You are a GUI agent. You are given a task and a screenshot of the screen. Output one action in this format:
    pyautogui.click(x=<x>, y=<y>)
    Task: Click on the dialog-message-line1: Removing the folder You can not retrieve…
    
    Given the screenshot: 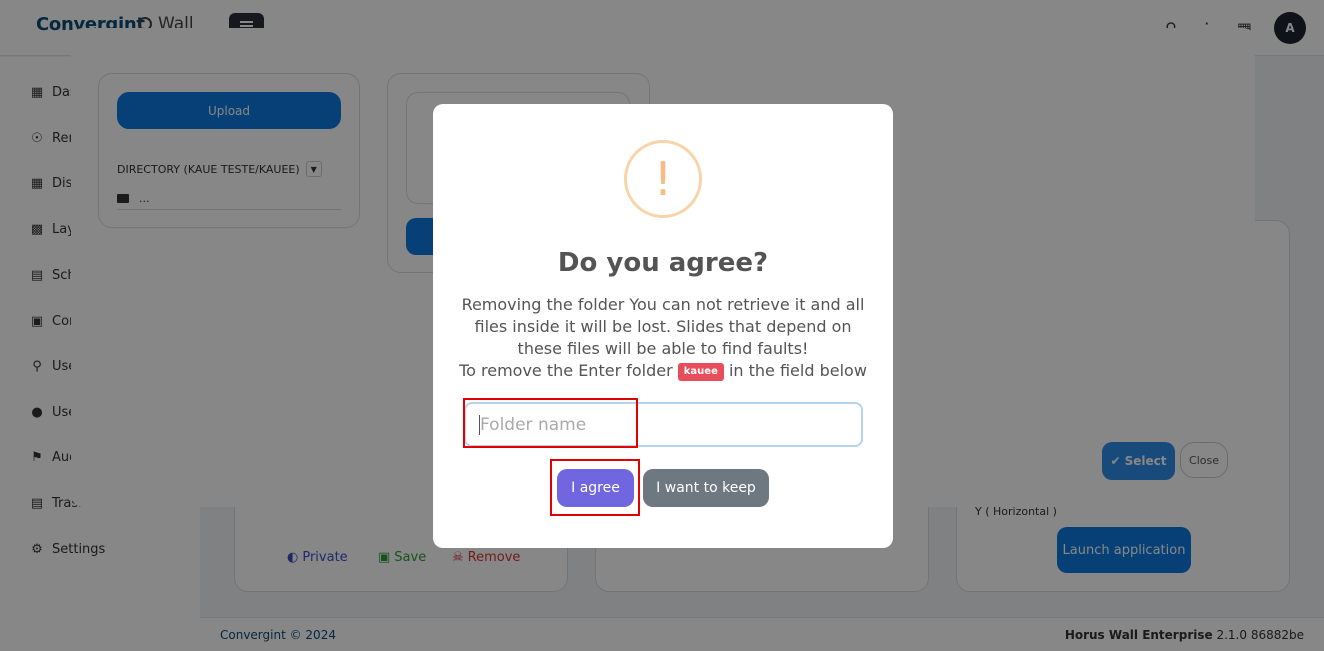 What is the action you would take?
    pyautogui.click(x=663, y=326)
    